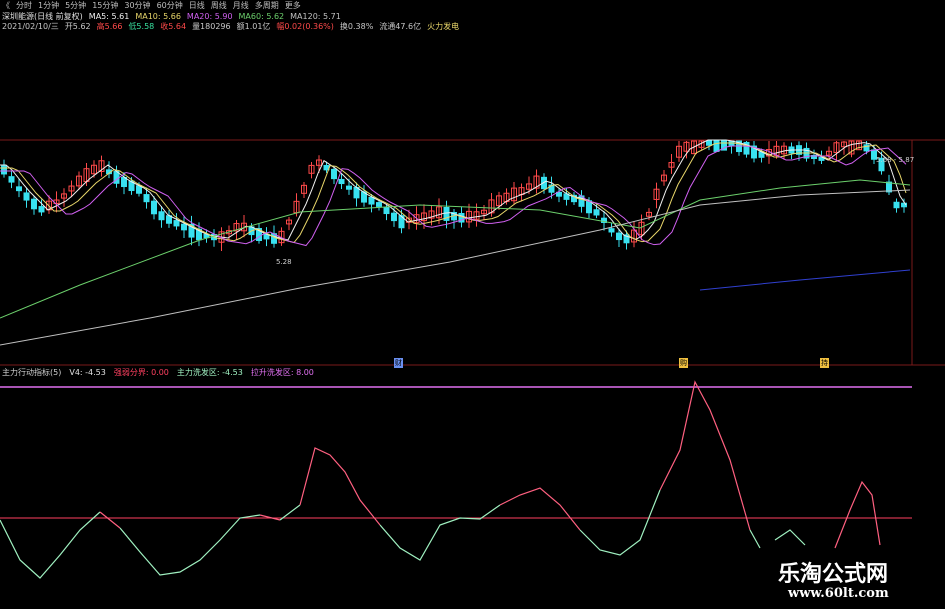 The image size is (945, 609). I want to click on indicator-line3: 拉升洗发区: 8.00, so click(282, 372).